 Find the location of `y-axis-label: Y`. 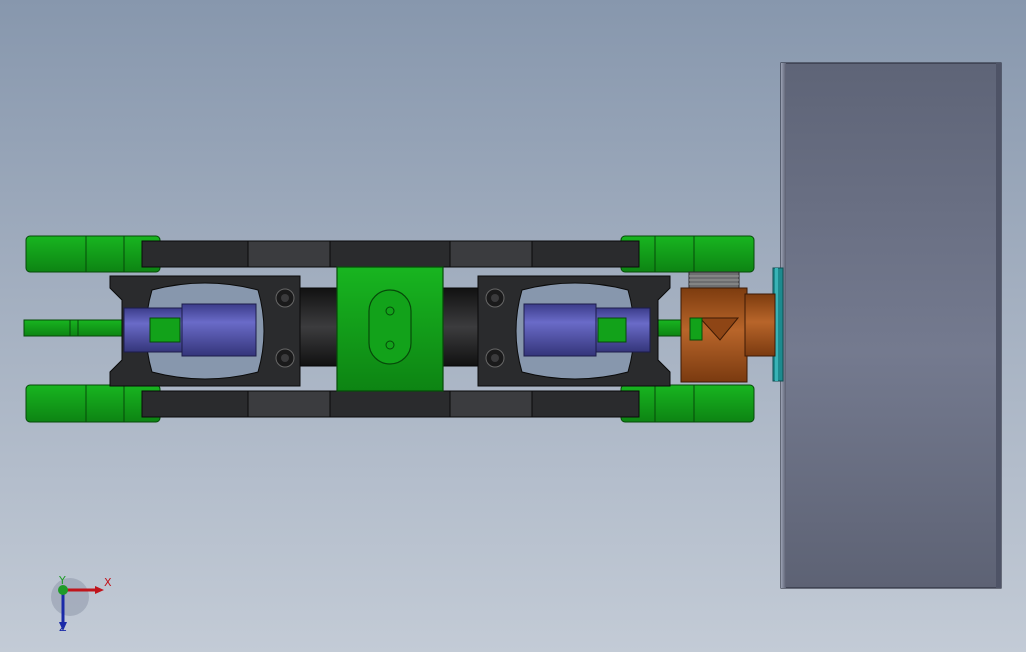

y-axis-label: Y is located at coordinates (62, 580).